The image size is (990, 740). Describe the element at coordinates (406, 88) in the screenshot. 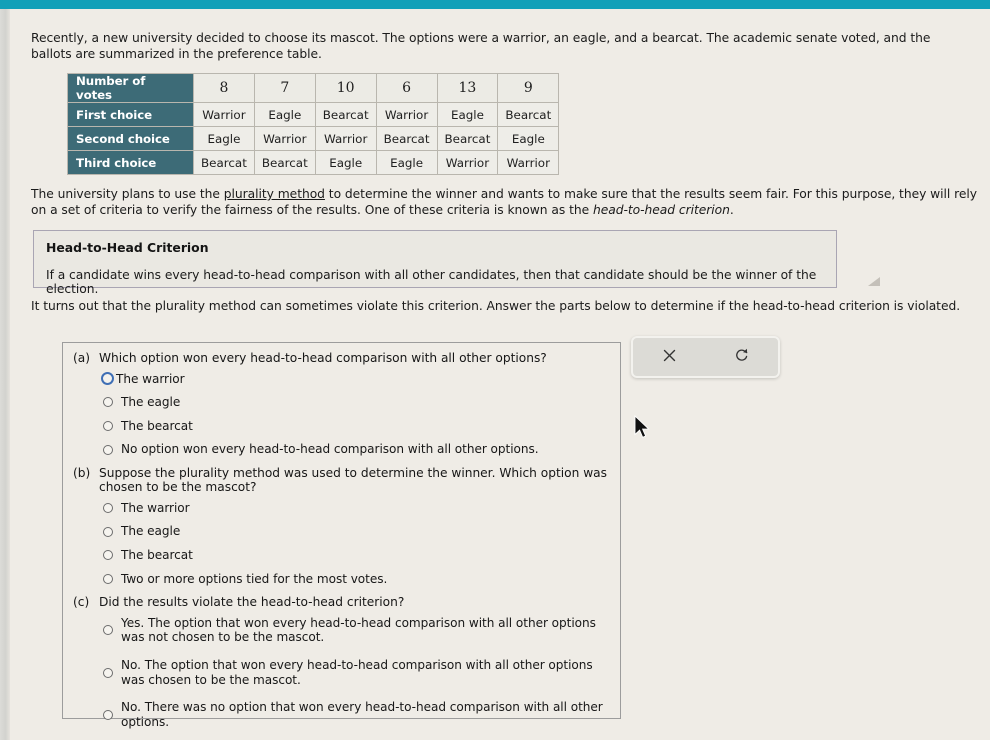

I see `table-cell: 6` at that location.